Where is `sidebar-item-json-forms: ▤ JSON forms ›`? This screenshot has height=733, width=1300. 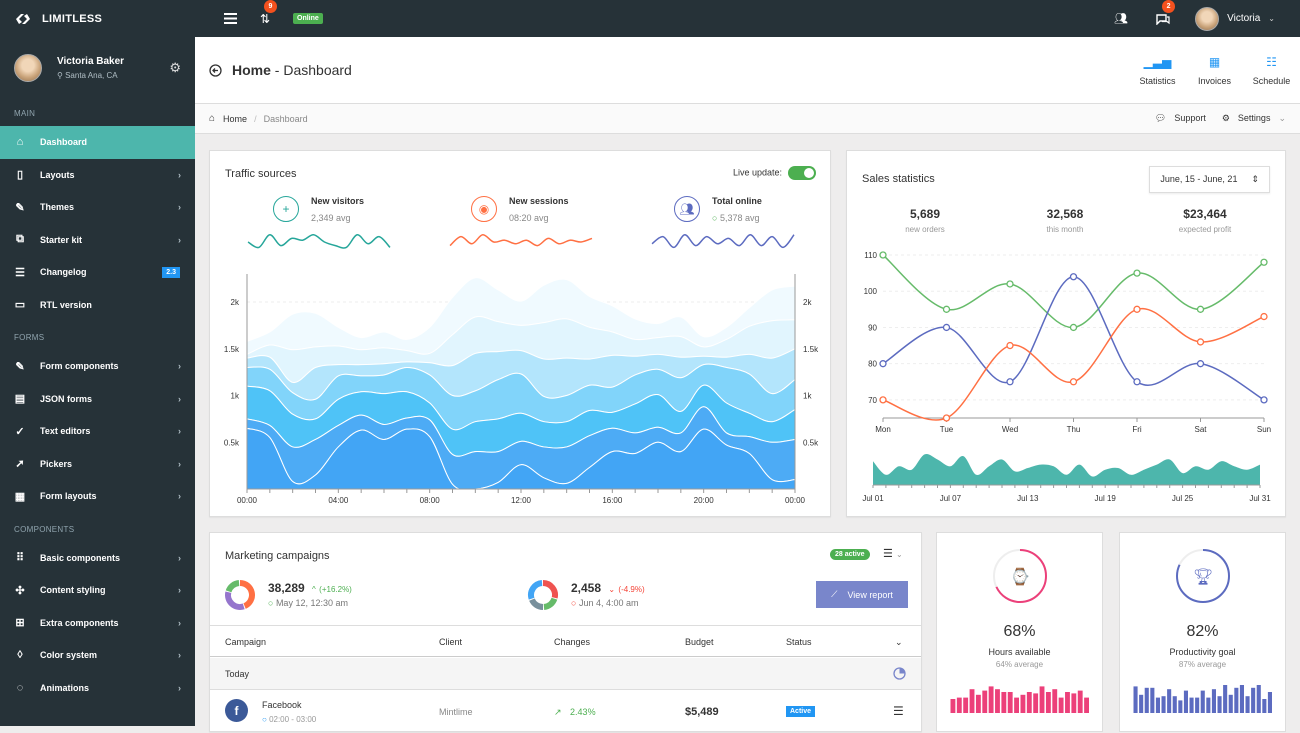 sidebar-item-json-forms: ▤ JSON forms › is located at coordinates (97, 399).